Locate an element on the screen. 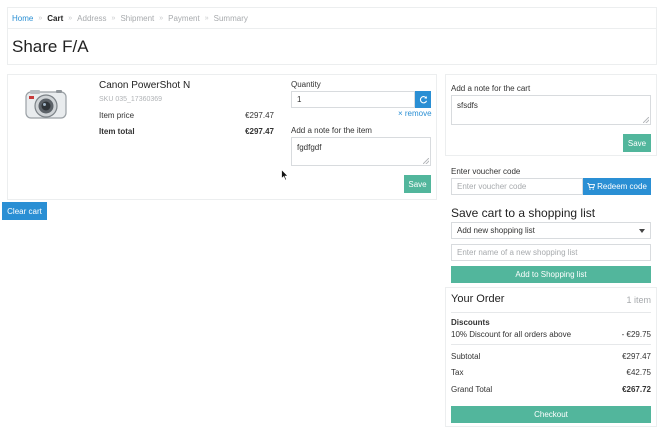  tax-label: Tax is located at coordinates (457, 372).